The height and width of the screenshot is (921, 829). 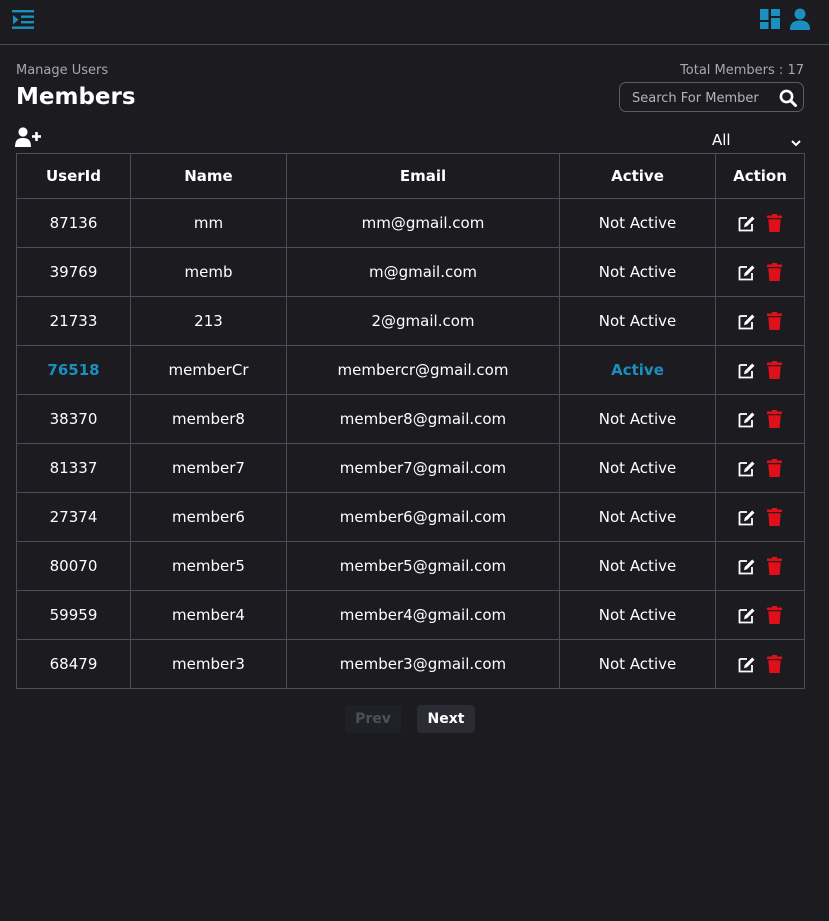 What do you see at coordinates (208, 321) in the screenshot?
I see `name-cell: 213` at bounding box center [208, 321].